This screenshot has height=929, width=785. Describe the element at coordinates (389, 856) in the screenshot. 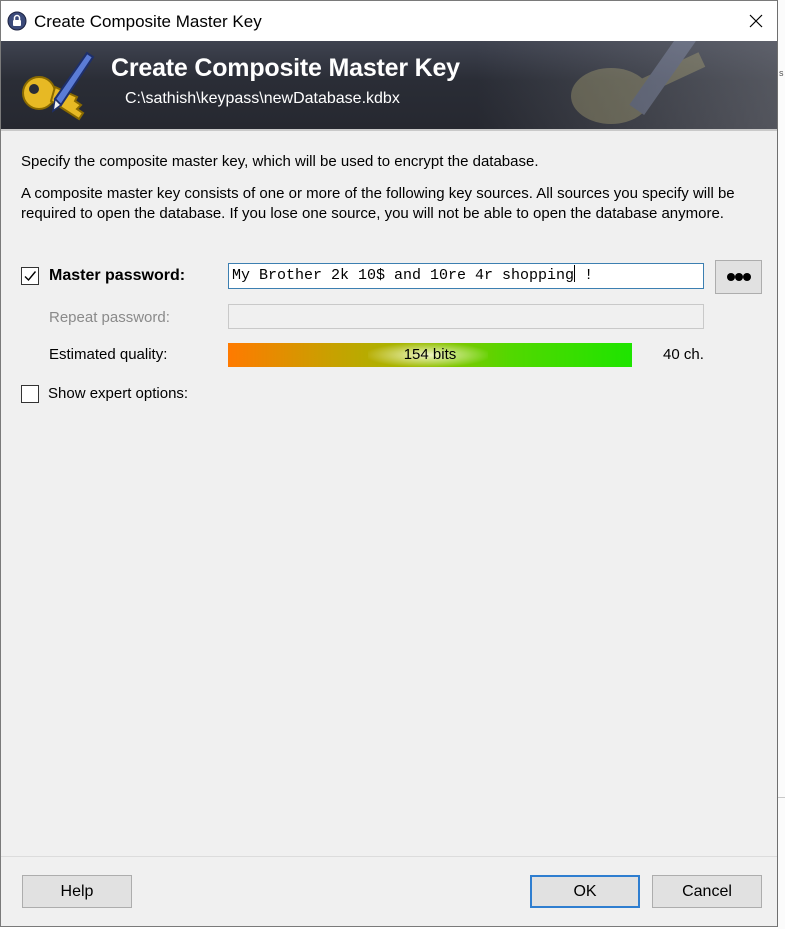

I see `footer-divider` at that location.